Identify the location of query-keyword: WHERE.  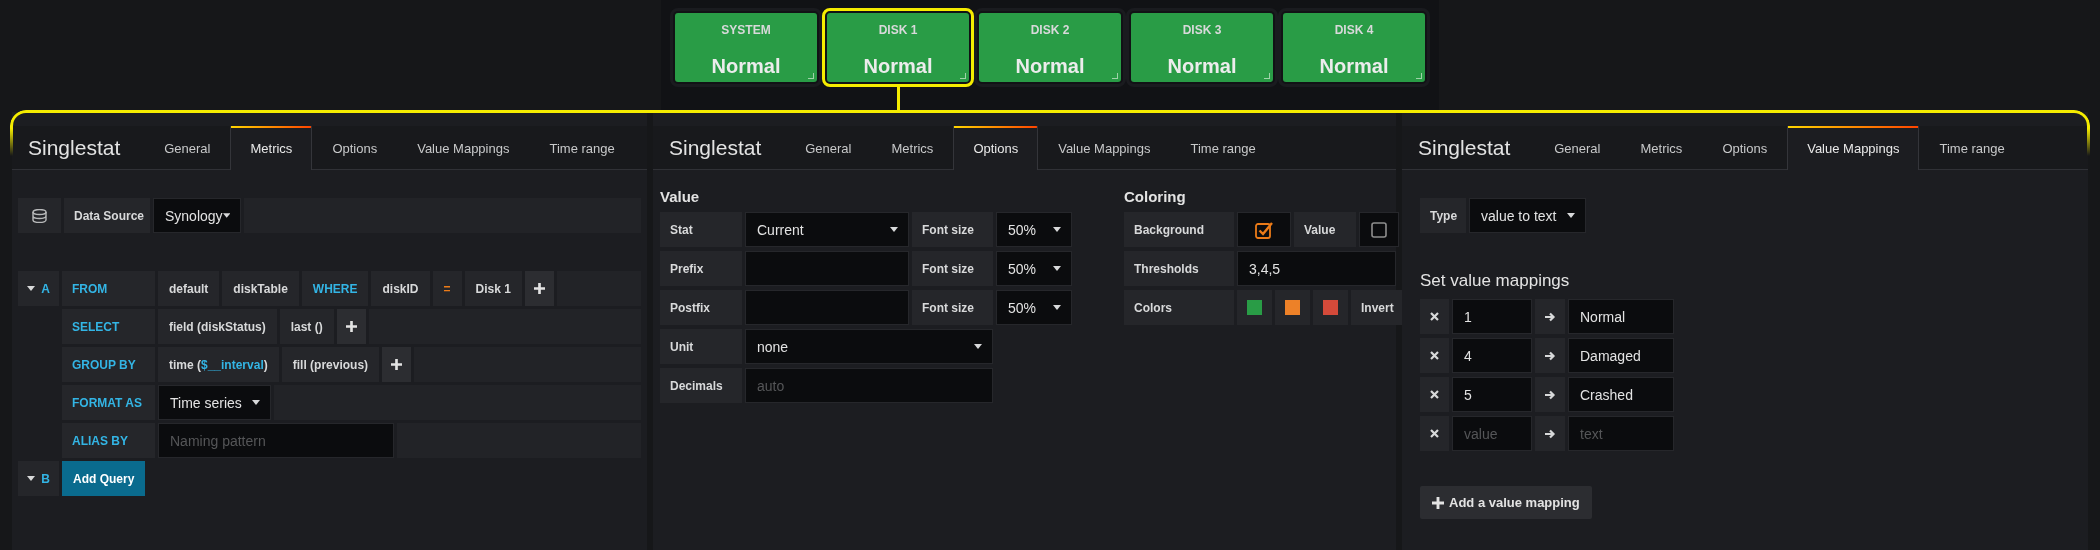
(335, 288).